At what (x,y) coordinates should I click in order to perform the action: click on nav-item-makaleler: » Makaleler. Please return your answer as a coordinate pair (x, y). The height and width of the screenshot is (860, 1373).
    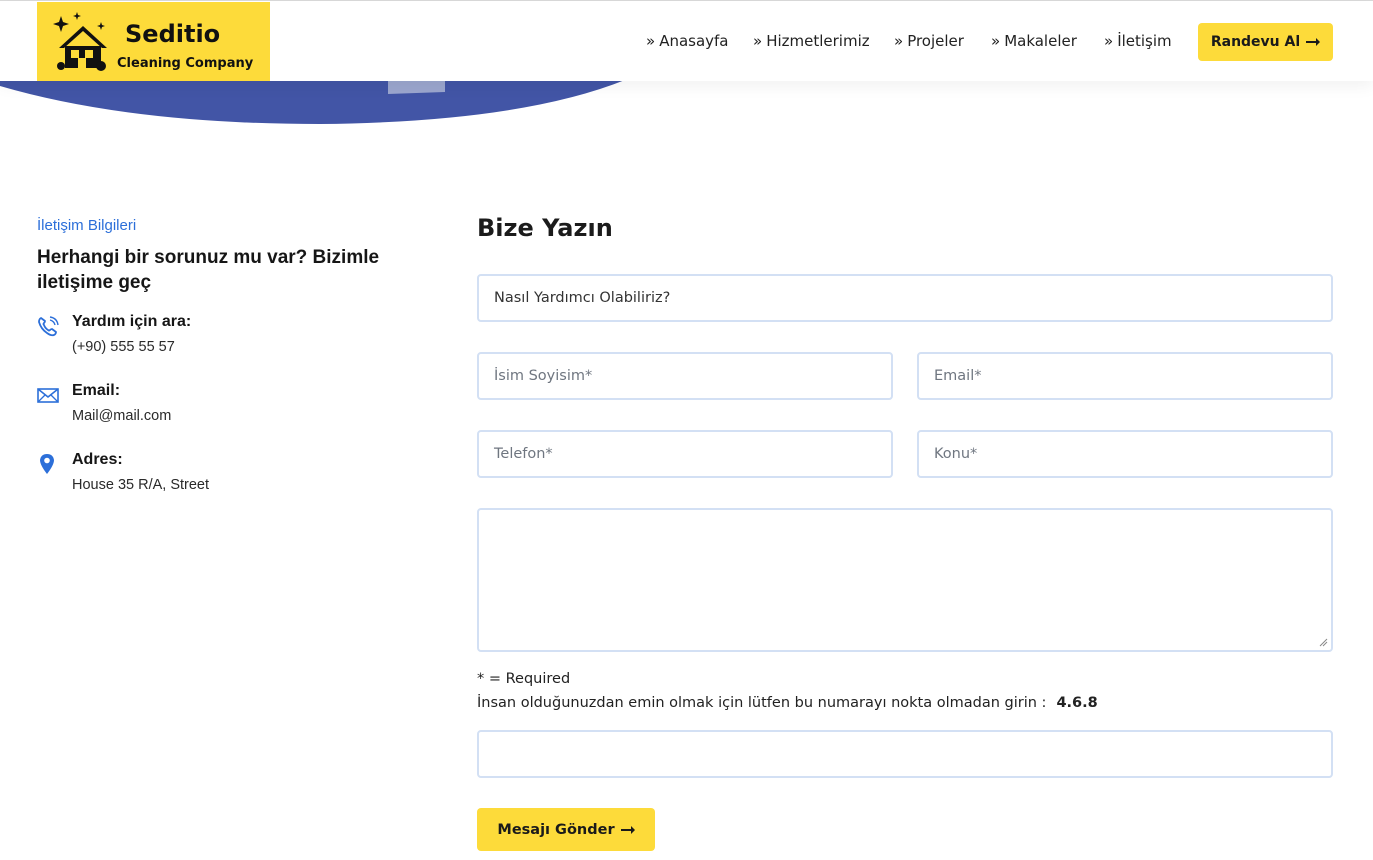
    Looking at the image, I should click on (1034, 41).